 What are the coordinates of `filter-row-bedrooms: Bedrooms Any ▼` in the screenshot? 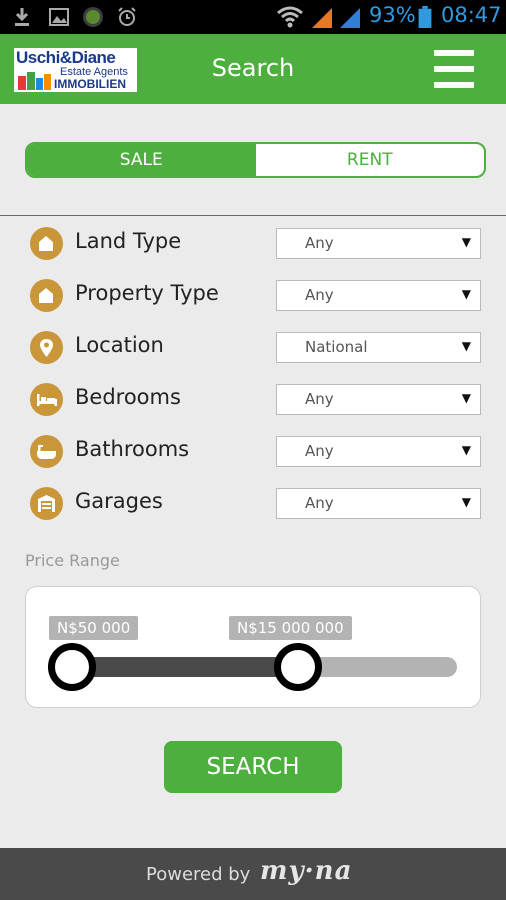 It's located at (253, 399).